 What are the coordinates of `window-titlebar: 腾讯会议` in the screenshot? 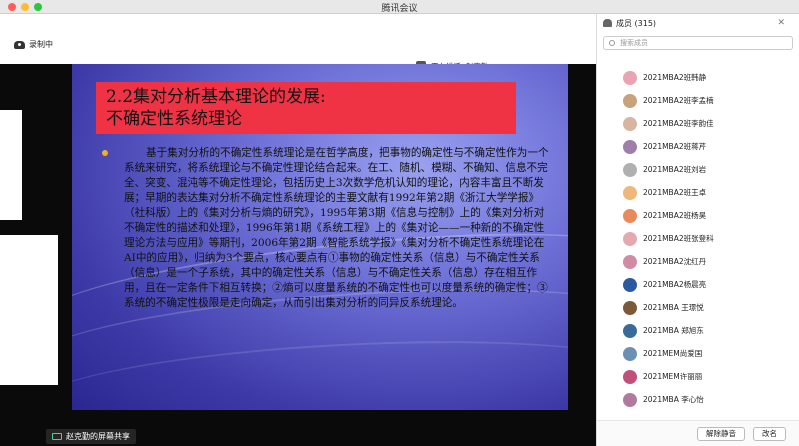 It's located at (399, 7).